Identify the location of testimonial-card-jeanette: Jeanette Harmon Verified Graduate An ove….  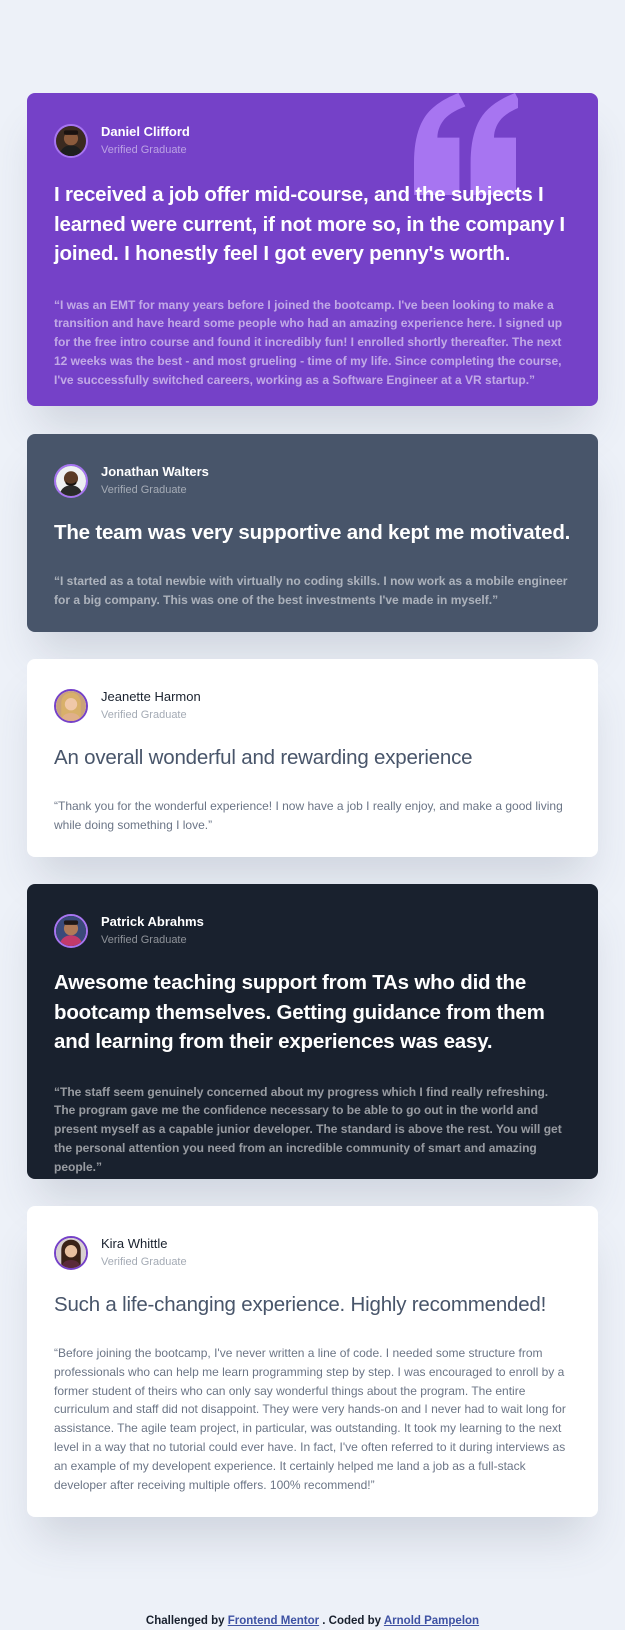
(312, 758).